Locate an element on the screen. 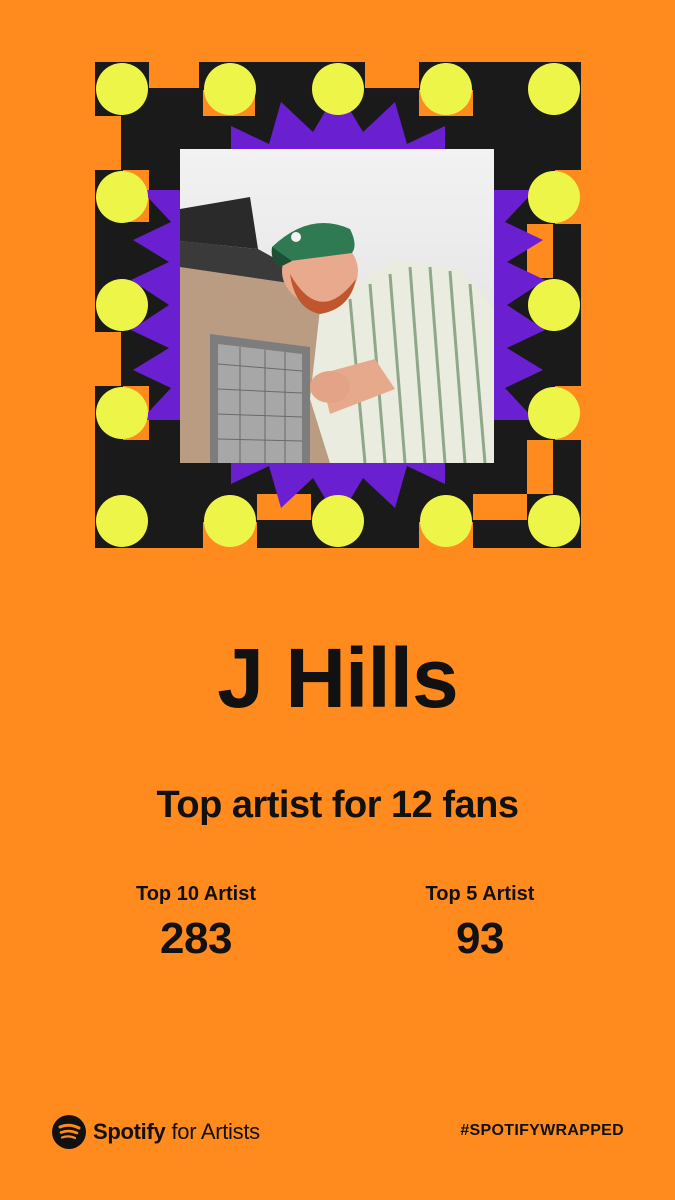 The image size is (675, 1200). stat-top-10: Top 10 Artist 283 is located at coordinates (196, 923).